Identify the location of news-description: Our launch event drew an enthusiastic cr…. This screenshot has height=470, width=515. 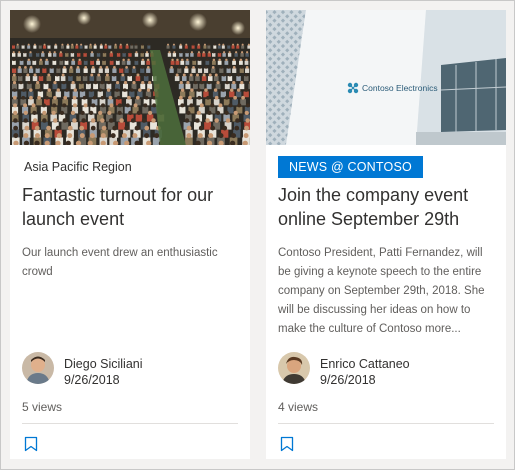
(120, 262).